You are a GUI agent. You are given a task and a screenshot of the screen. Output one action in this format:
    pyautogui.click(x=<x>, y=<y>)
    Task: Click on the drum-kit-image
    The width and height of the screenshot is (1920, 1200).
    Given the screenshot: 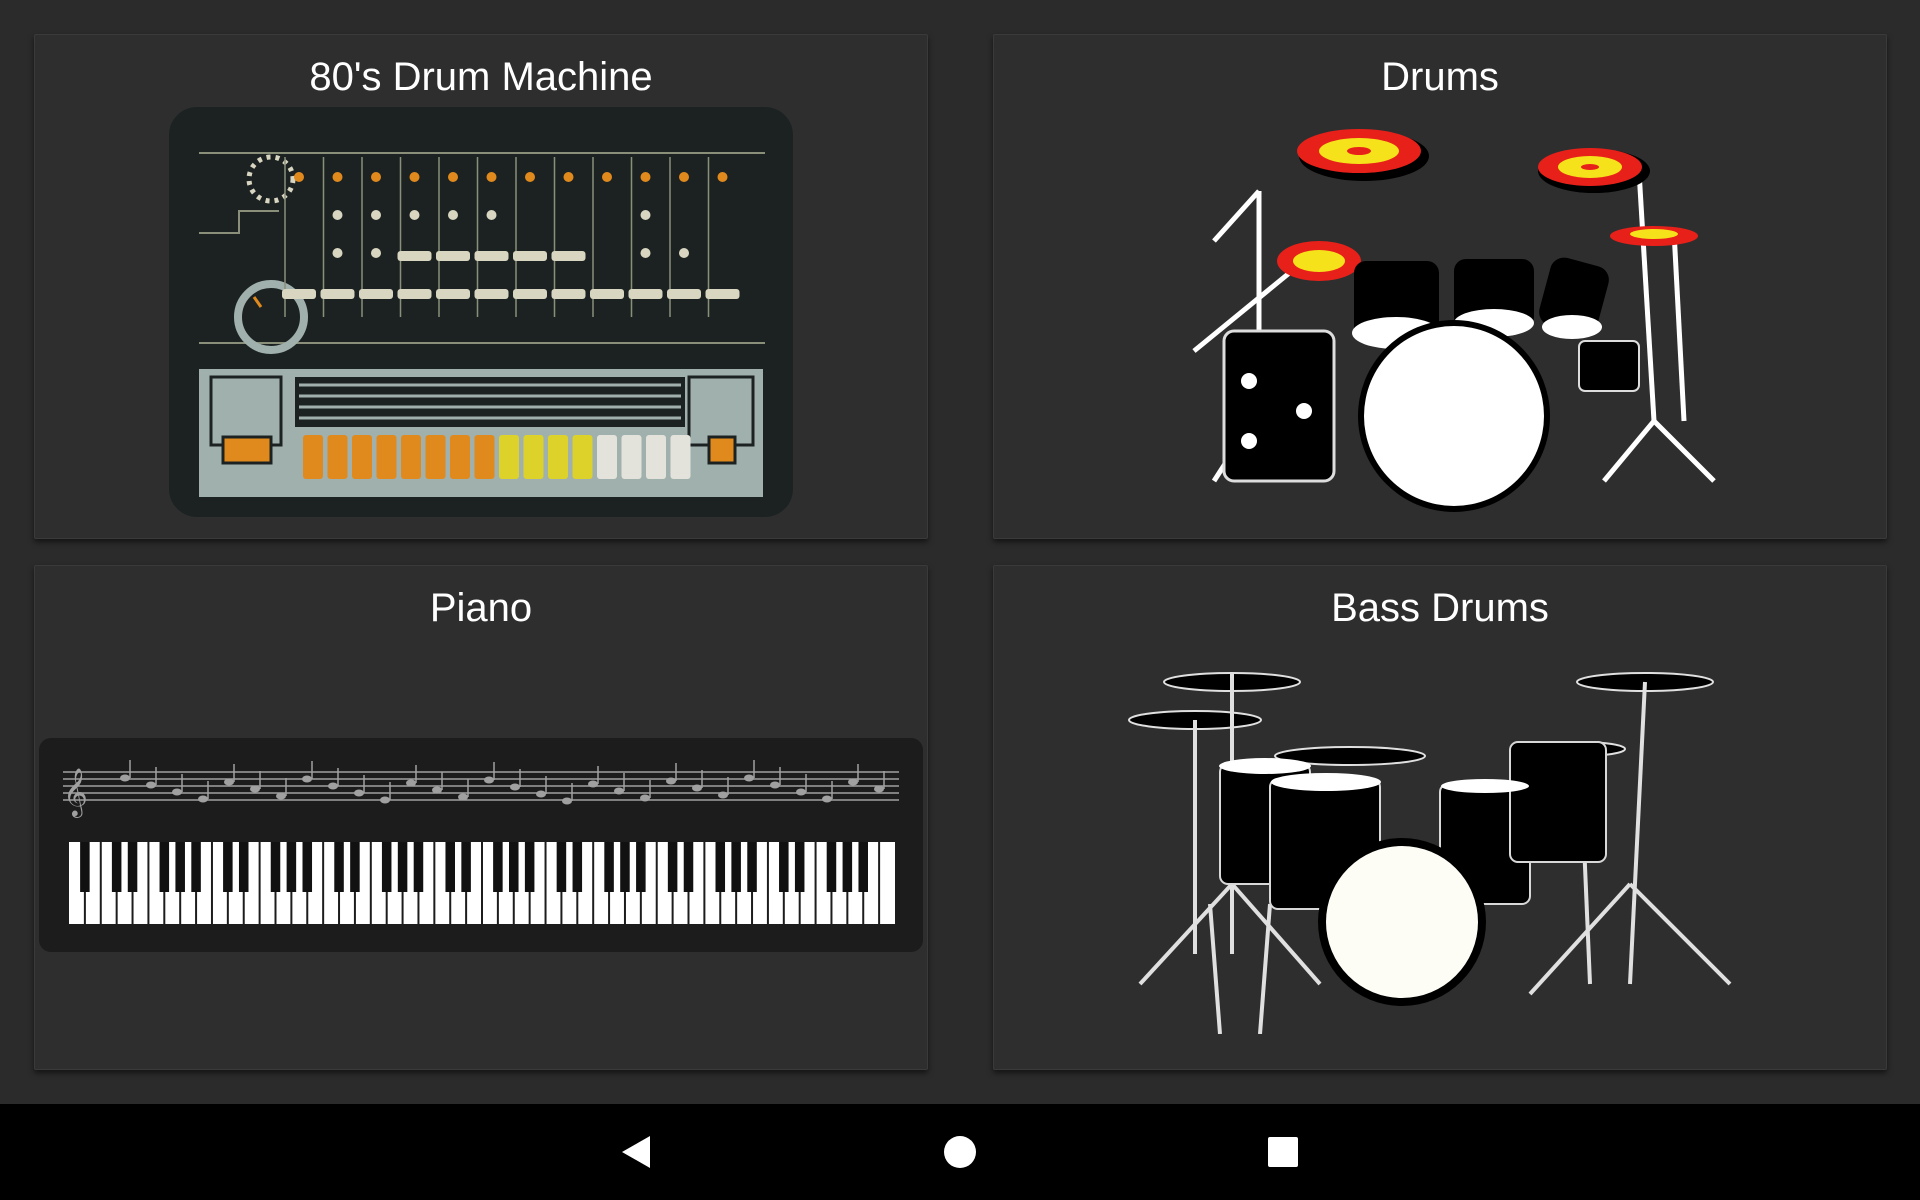 What is the action you would take?
    pyautogui.click(x=1454, y=320)
    